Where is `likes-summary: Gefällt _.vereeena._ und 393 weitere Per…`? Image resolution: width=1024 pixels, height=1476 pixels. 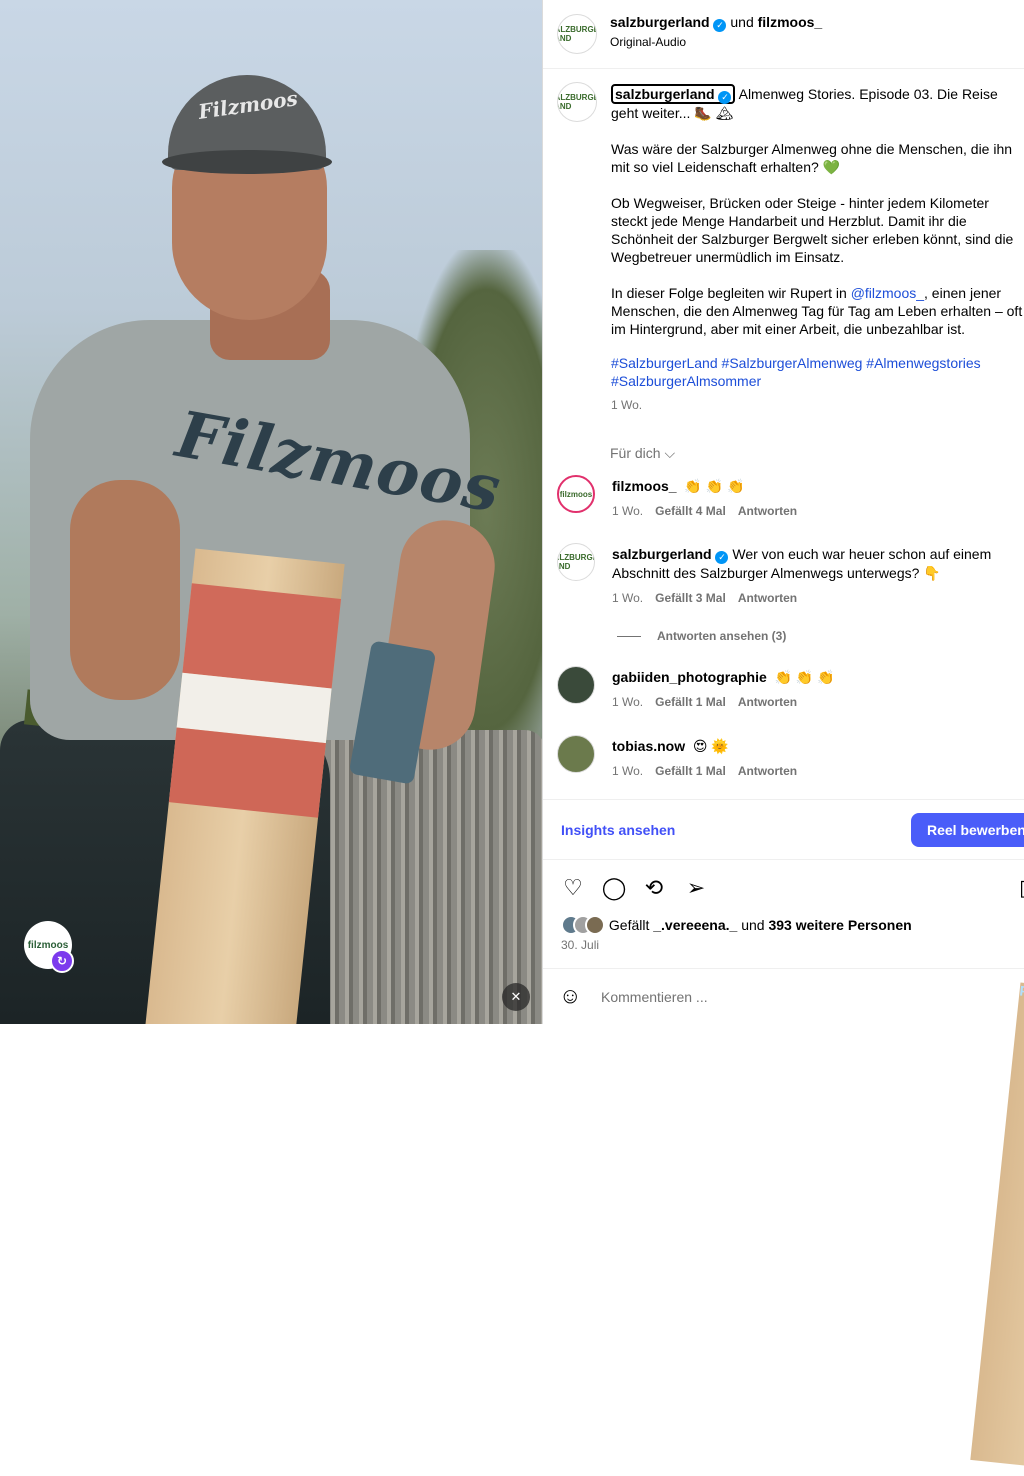
likes-summary: Gefällt _.vereeena._ und 393 weitere Per… is located at coordinates (736, 925).